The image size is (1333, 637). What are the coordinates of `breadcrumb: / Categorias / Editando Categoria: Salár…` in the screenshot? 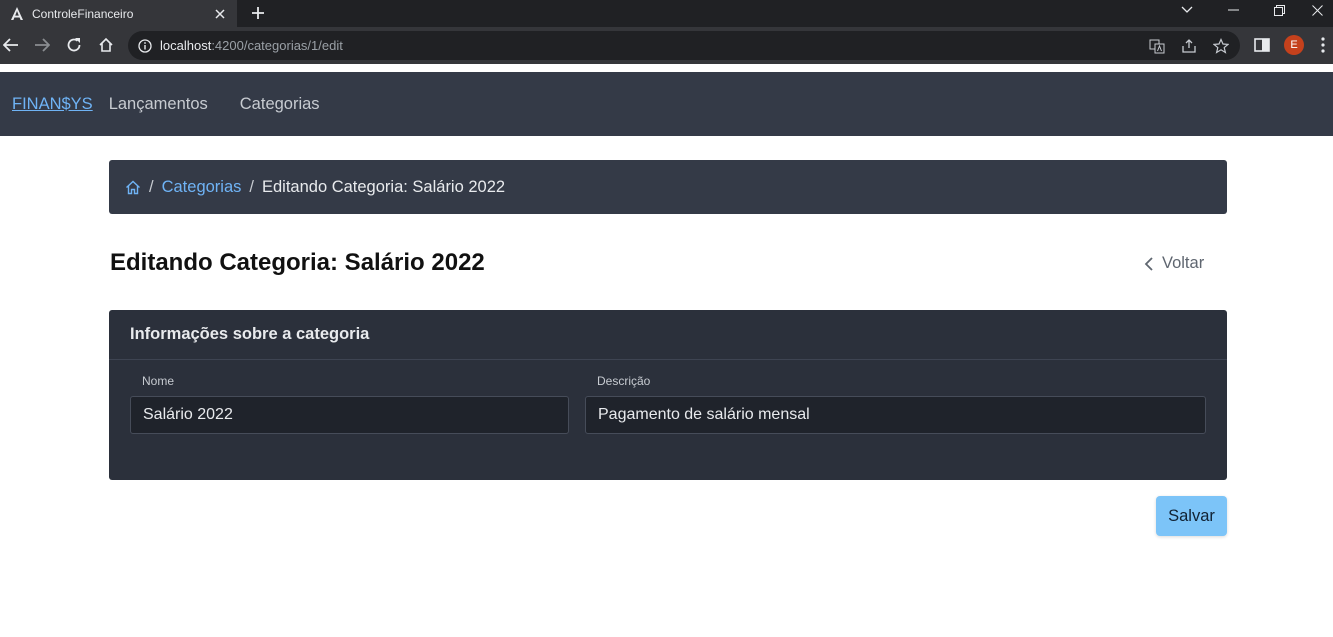 It's located at (668, 187).